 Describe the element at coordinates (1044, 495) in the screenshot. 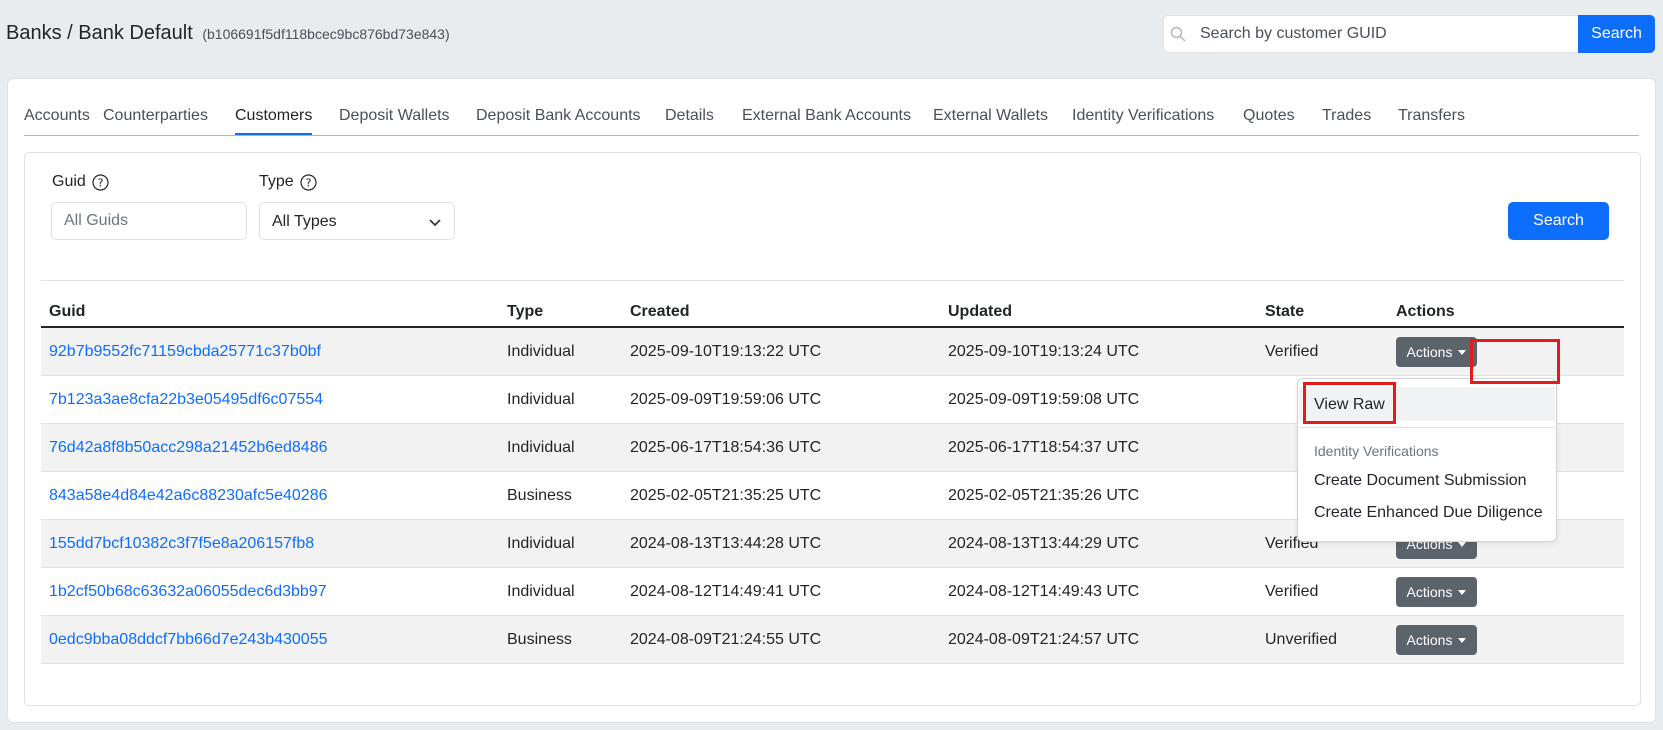

I see `updated-cell: 2025-02-05T21:35:26 UTC` at that location.